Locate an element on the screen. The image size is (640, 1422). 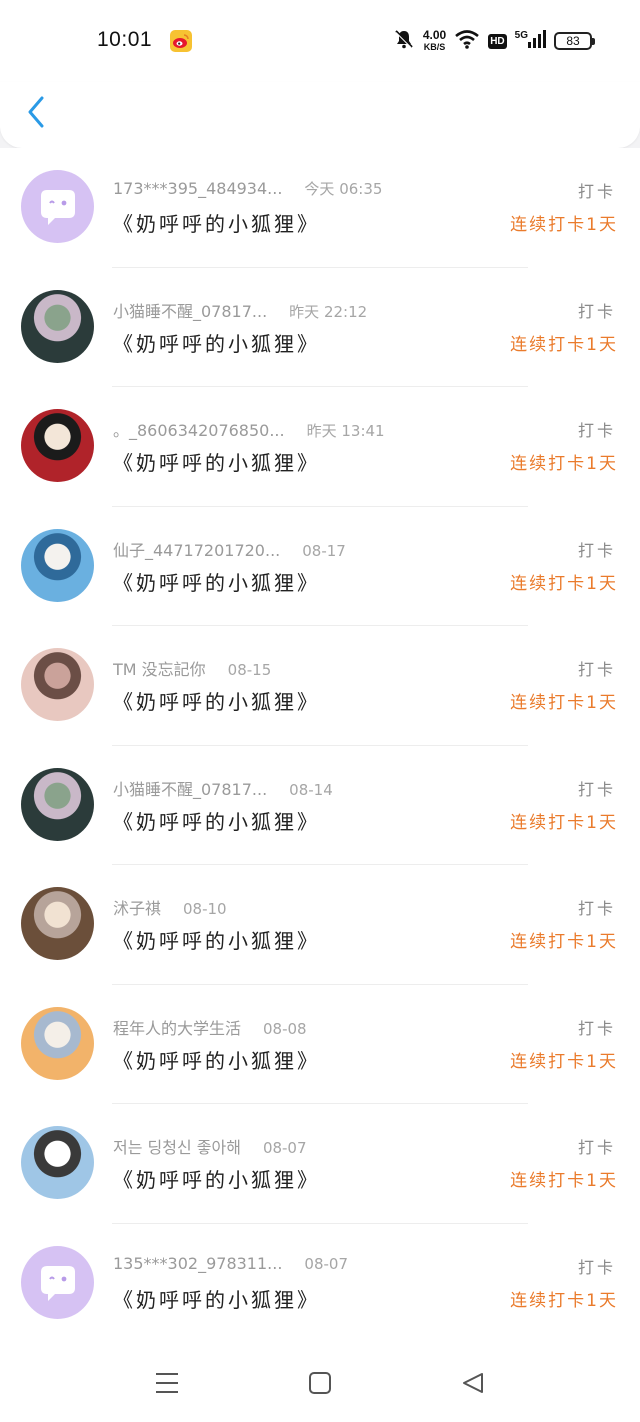
net-speed-value: 4.00 is located at coordinates (434, 34).